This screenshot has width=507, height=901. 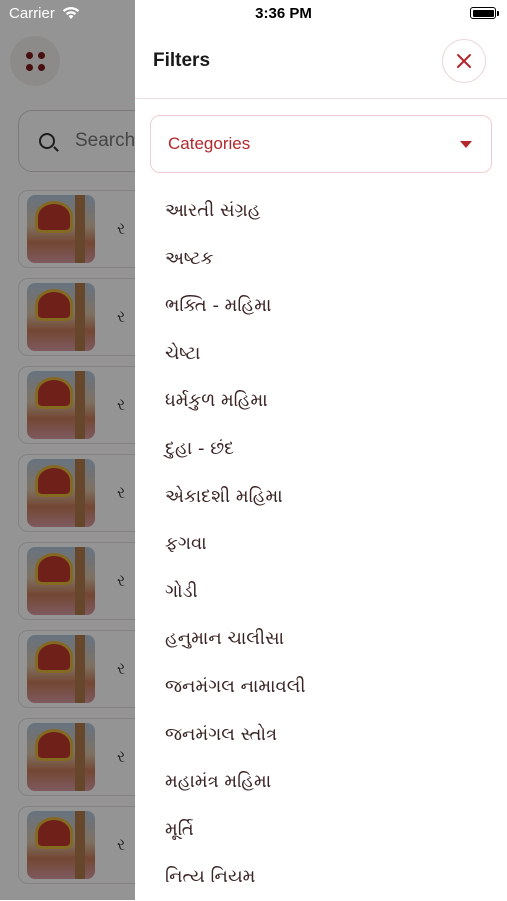 What do you see at coordinates (325, 354) in the screenshot?
I see `category-item: ચેષ્ટા` at bounding box center [325, 354].